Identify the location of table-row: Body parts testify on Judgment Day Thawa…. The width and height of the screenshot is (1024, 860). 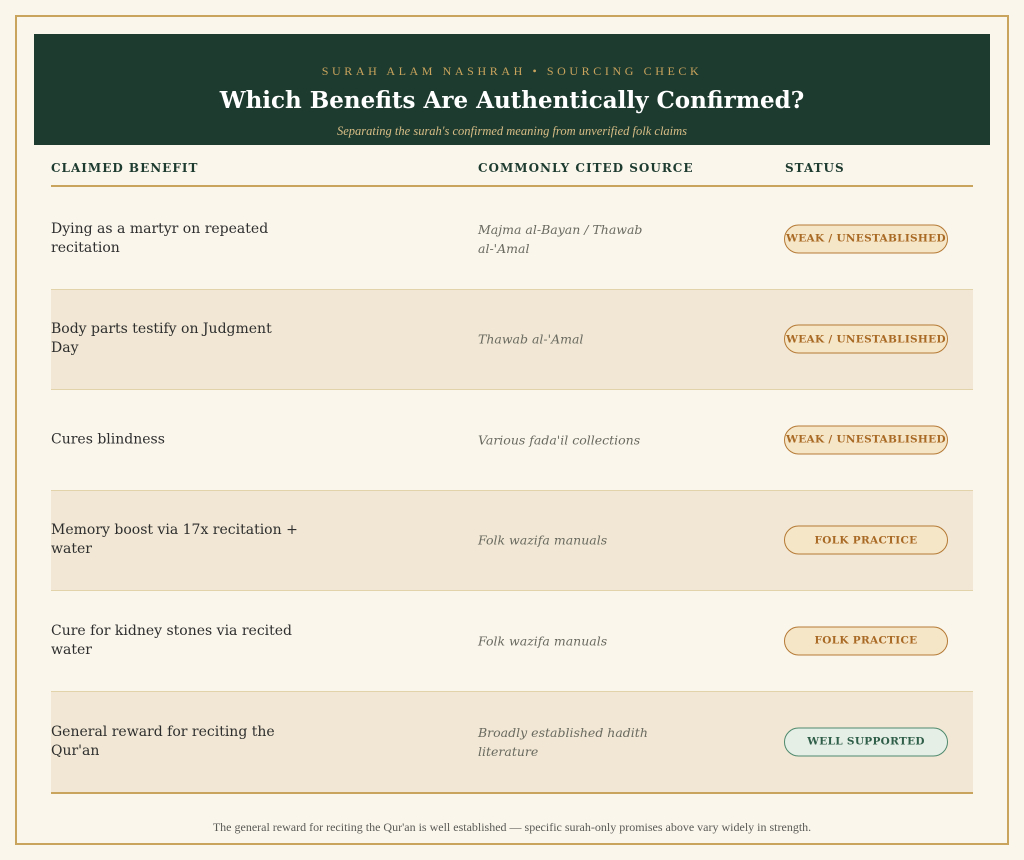
(512, 339).